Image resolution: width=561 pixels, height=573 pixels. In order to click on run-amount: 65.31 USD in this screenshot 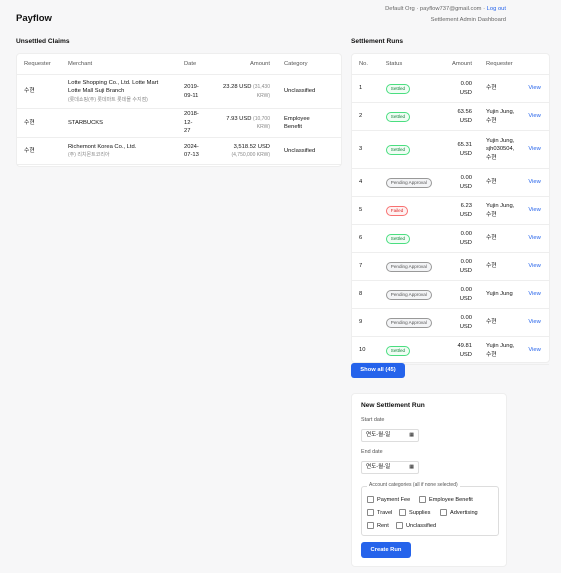, I will do `click(458, 149)`.